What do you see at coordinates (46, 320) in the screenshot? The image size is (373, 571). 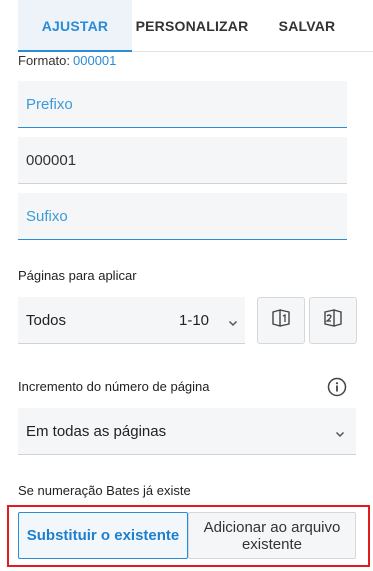 I see `pages-selected: Todos` at bounding box center [46, 320].